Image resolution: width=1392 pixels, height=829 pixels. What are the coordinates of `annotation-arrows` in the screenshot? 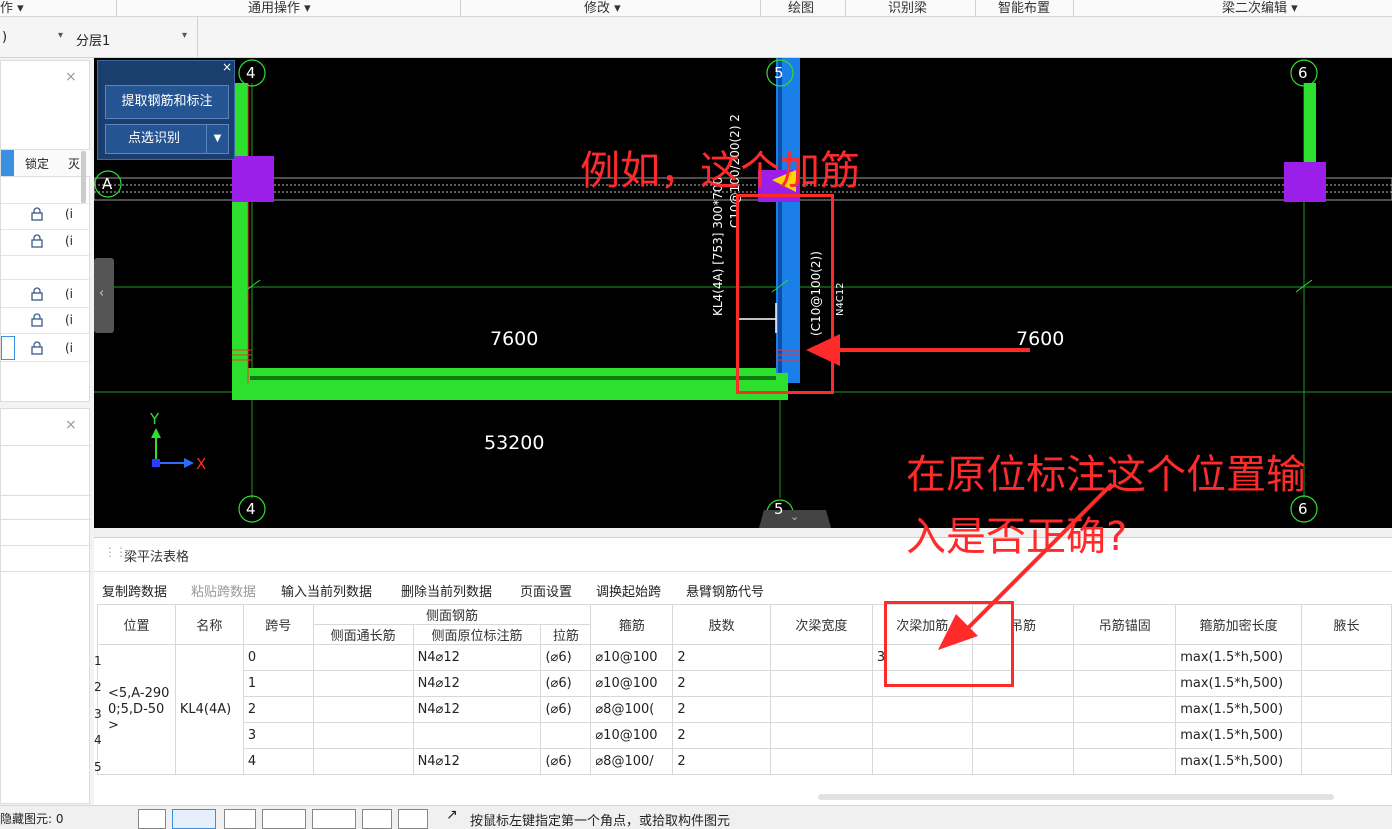 It's located at (960, 492).